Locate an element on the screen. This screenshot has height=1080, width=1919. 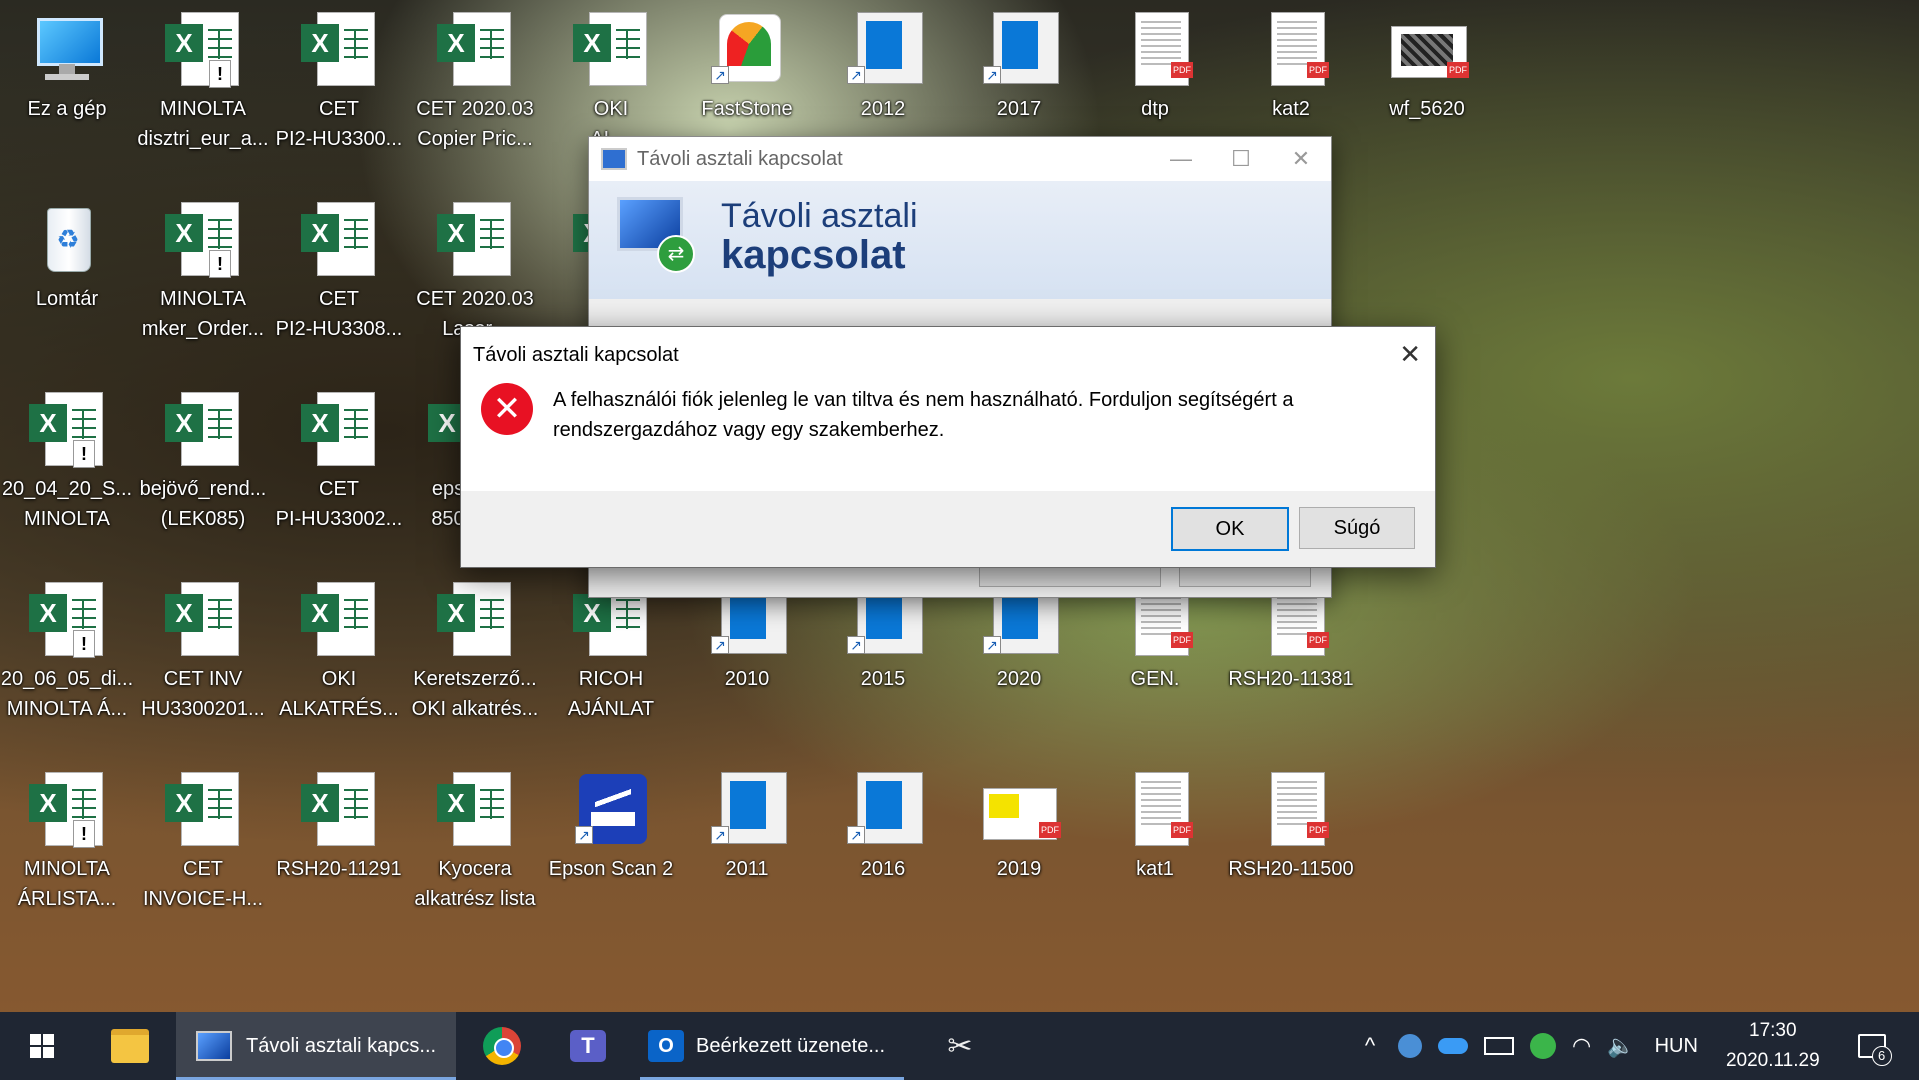
desktop-icon-pdf: PDF dtp is located at coordinates (1155, 62).